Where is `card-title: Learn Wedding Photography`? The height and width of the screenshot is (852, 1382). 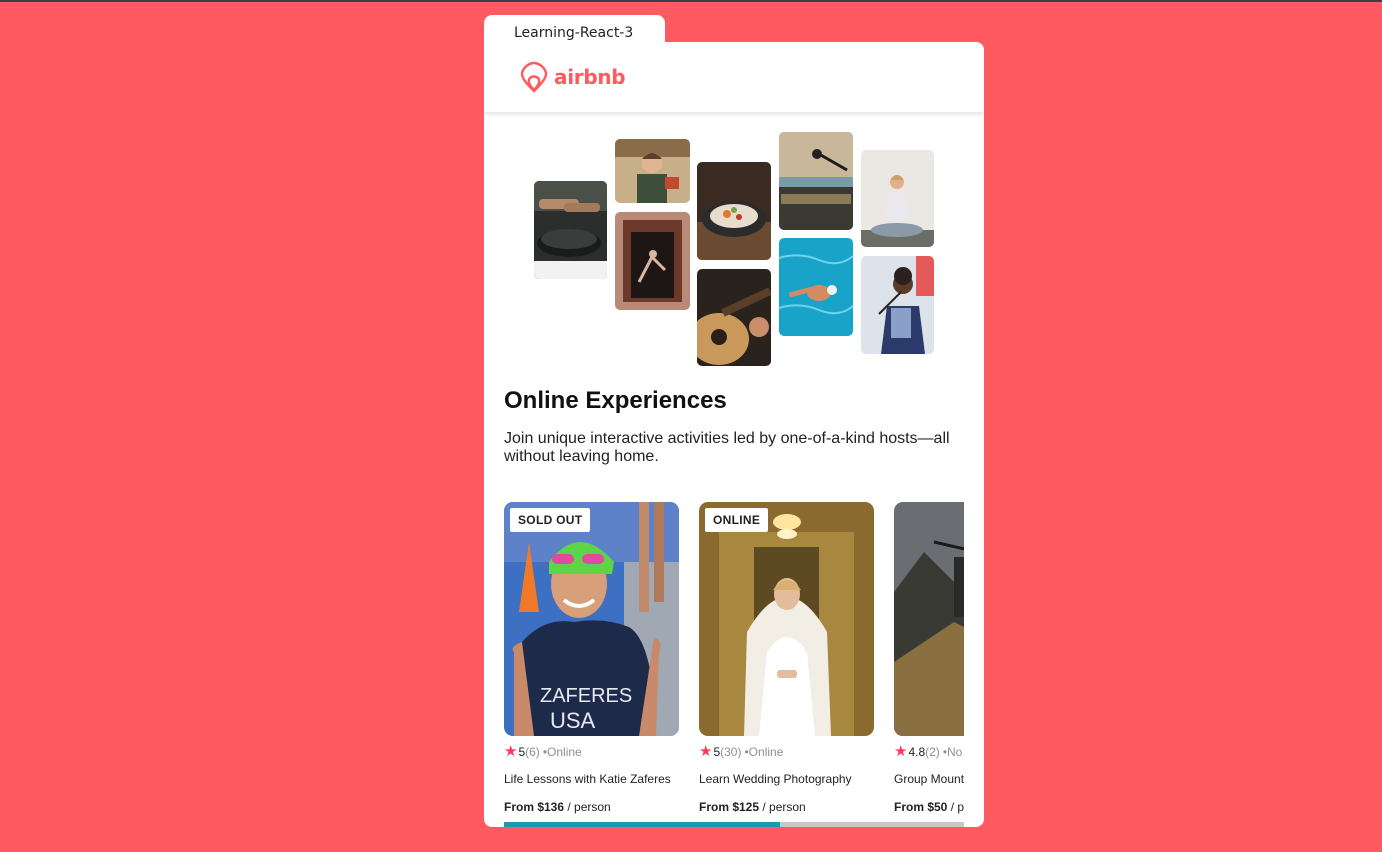 card-title: Learn Wedding Photography is located at coordinates (775, 779).